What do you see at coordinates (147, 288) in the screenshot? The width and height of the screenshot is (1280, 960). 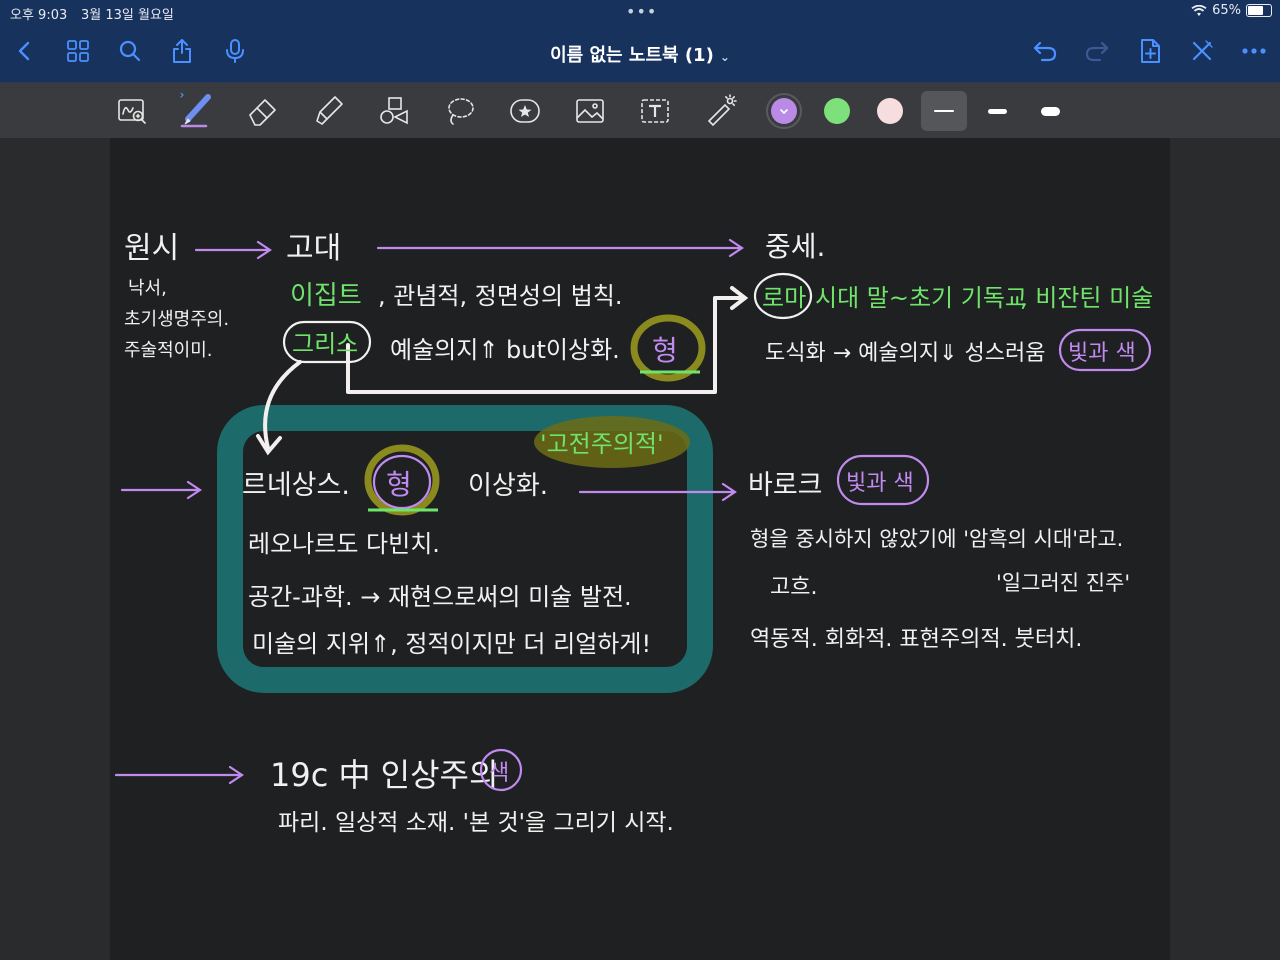 I see `primitive-line-1: 낙서,` at bounding box center [147, 288].